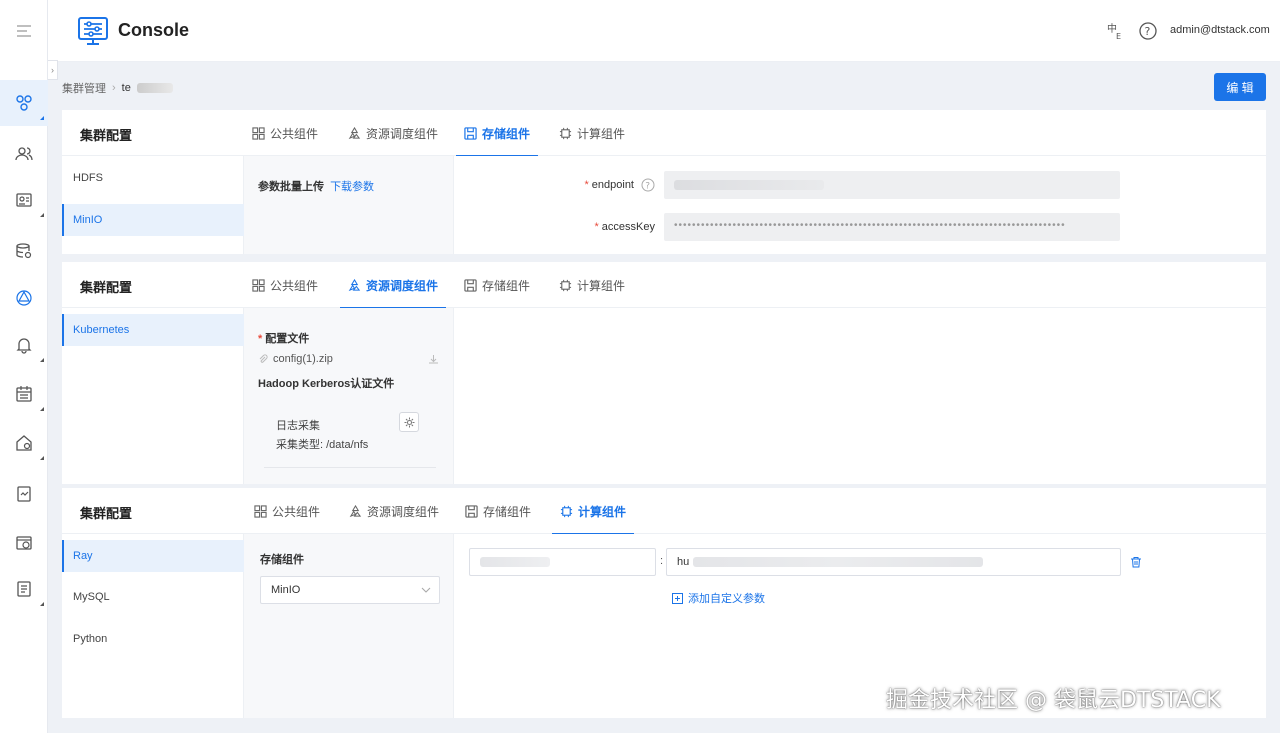  Describe the element at coordinates (153, 330) in the screenshot. I see `list-item-kubernetes: Kubernetes` at that location.